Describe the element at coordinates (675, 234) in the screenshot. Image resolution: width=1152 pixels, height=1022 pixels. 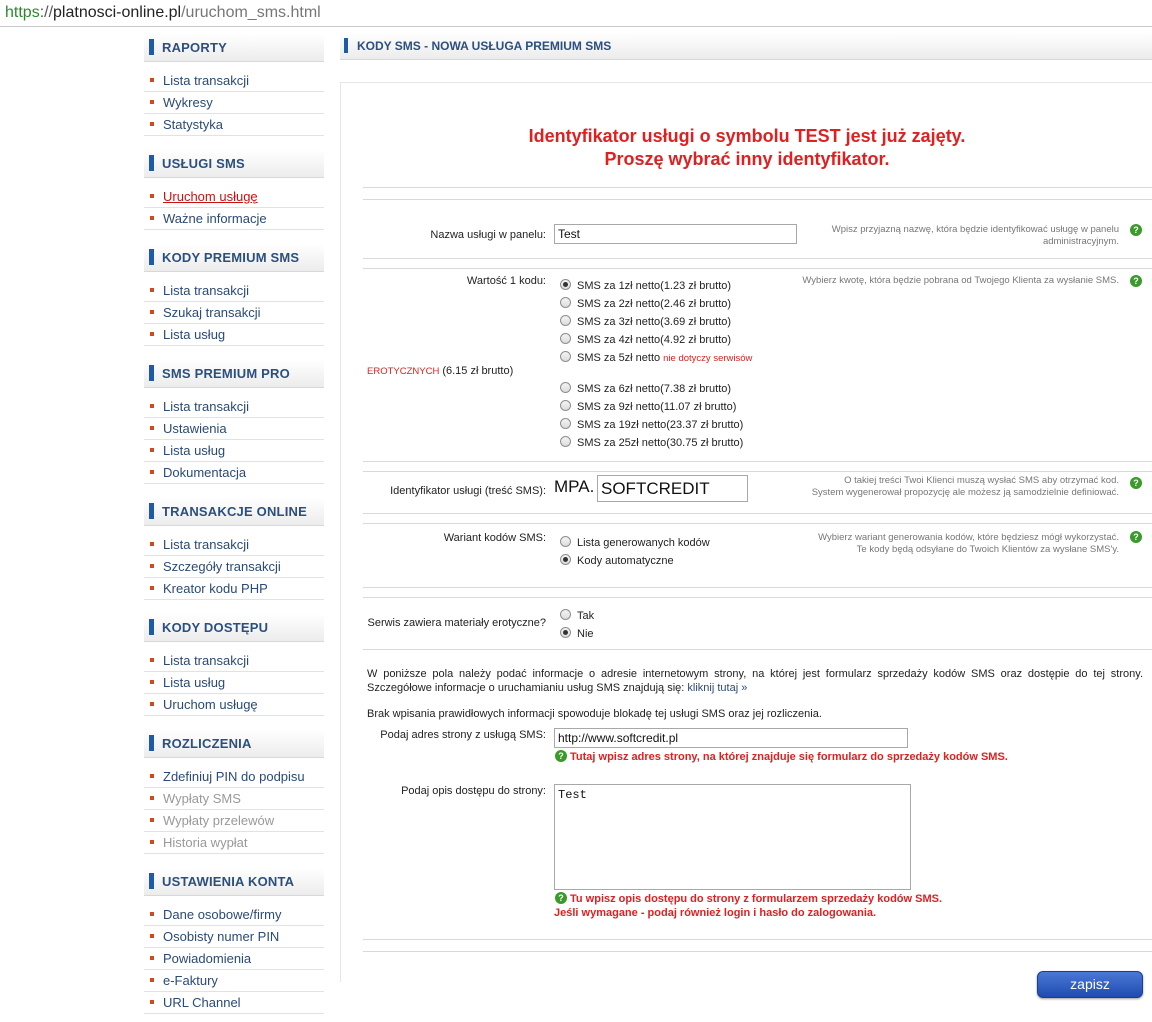
I see `service-name-input` at that location.